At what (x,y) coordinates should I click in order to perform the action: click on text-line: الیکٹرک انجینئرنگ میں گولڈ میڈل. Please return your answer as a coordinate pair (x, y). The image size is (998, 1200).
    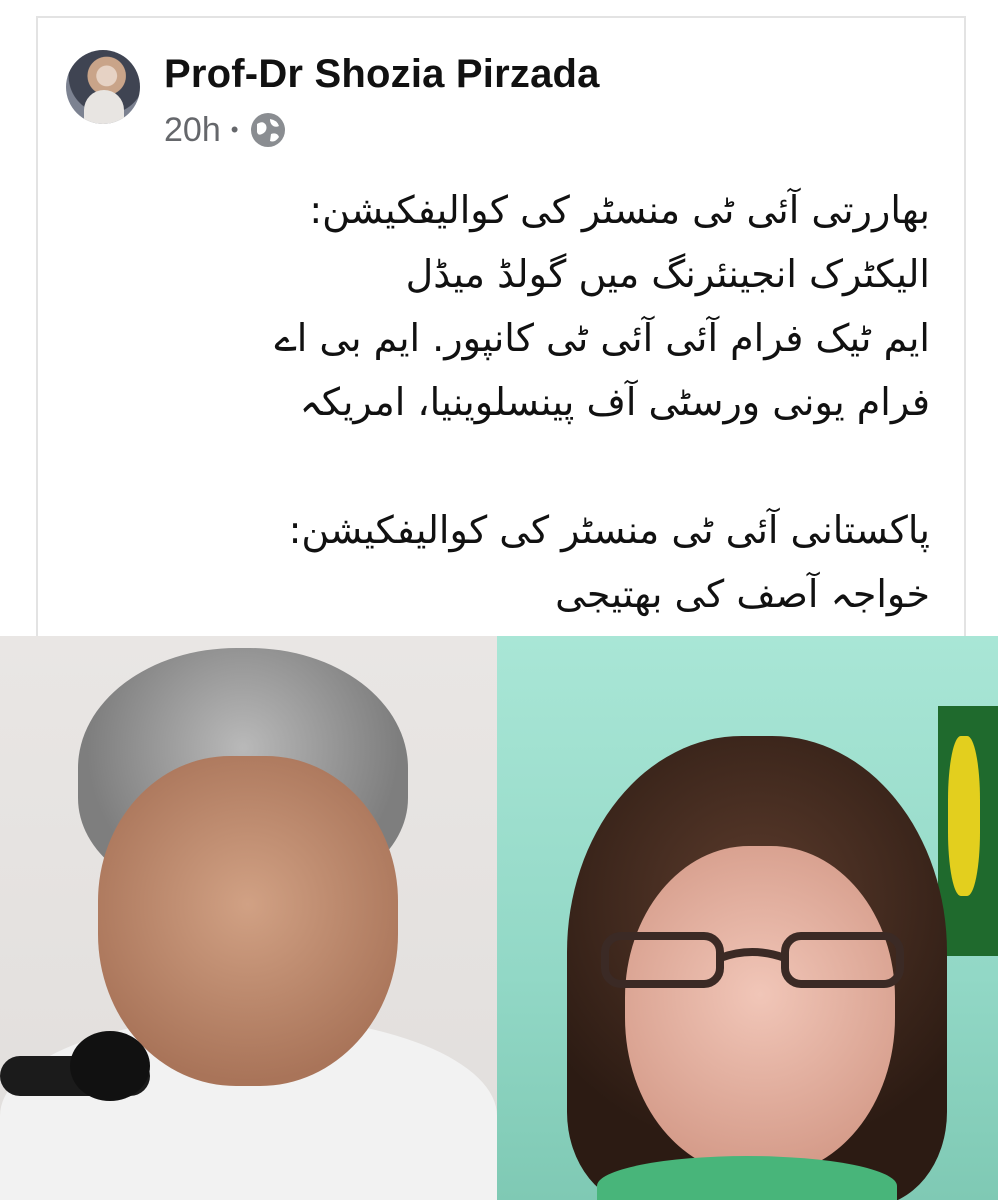
    Looking at the image, I should click on (667, 274).